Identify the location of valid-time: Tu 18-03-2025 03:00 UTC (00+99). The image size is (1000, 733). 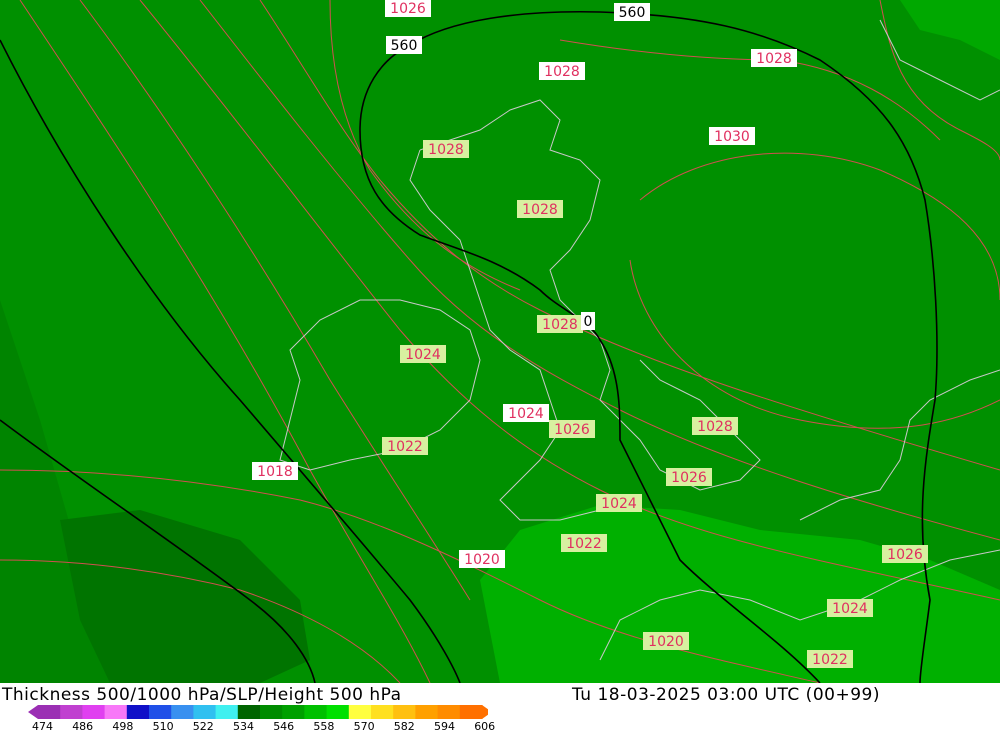
(726, 695).